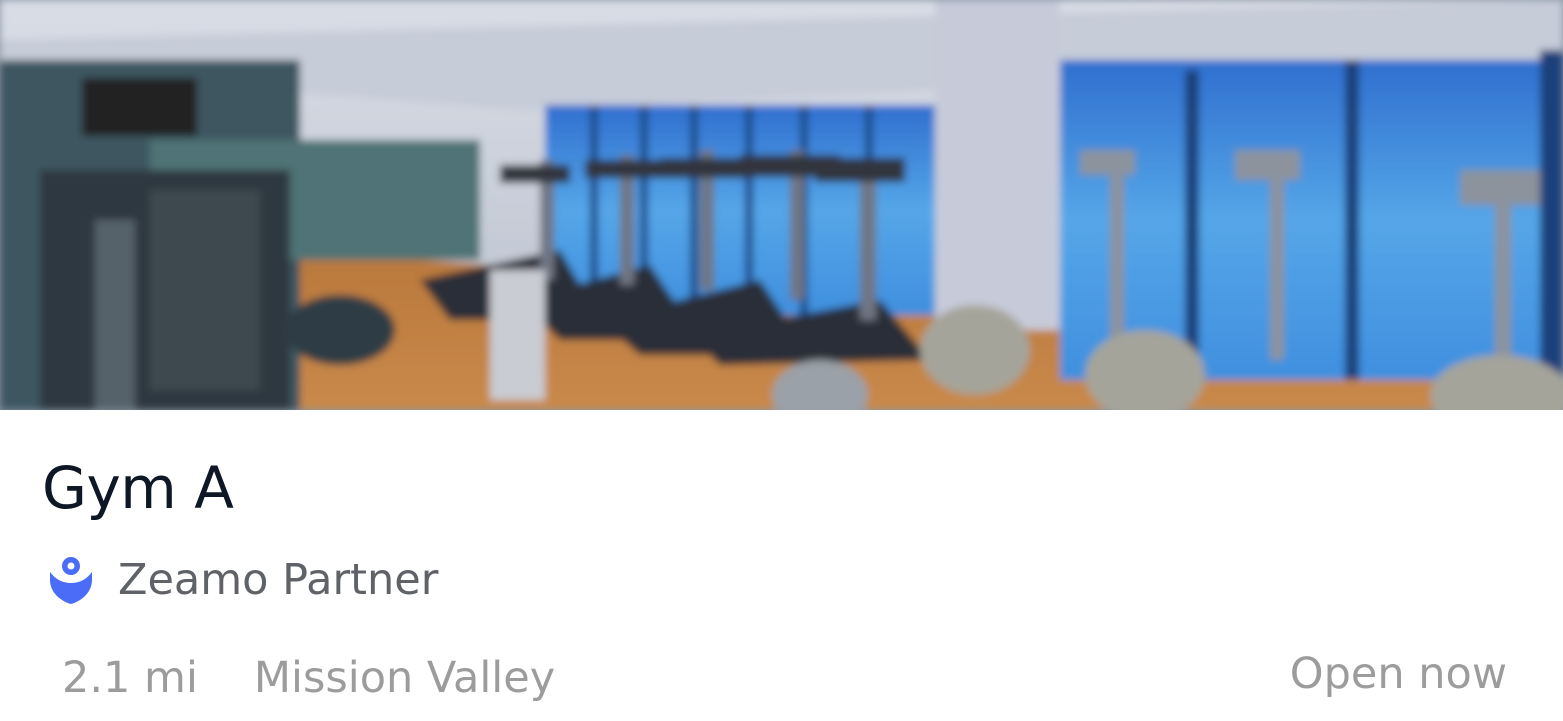  I want to click on gym-name: Gym A, so click(138, 488).